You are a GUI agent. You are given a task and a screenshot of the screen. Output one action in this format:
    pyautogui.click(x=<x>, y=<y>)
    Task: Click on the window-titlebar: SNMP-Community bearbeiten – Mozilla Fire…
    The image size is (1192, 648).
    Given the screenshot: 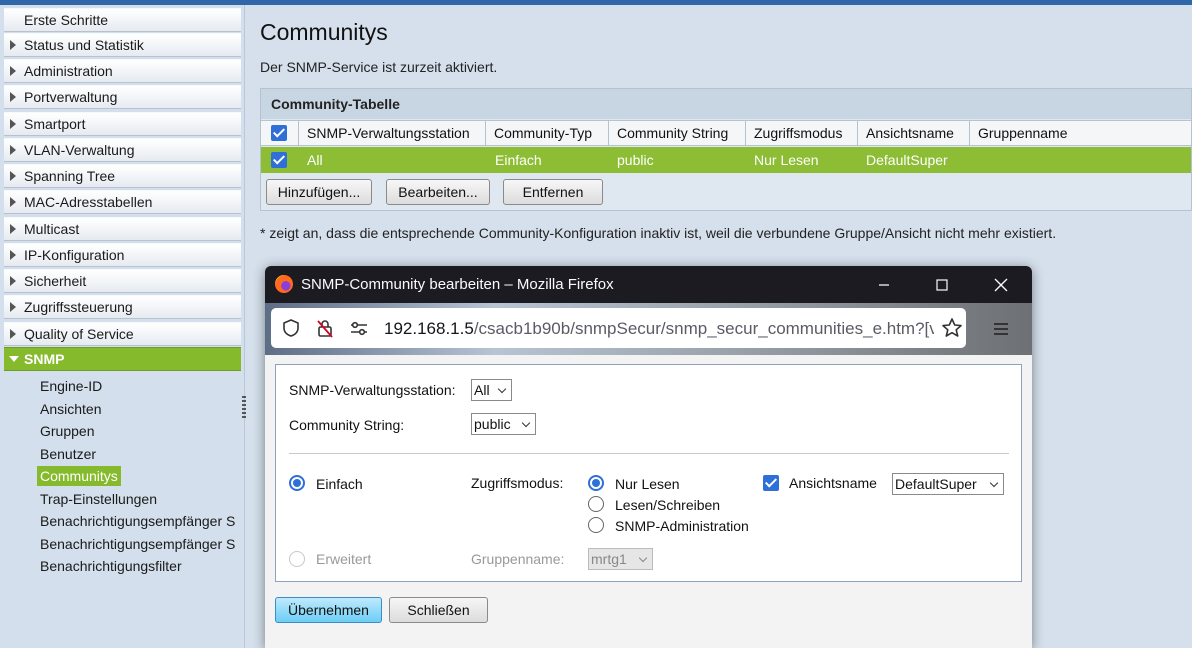 What is the action you would take?
    pyautogui.click(x=648, y=284)
    